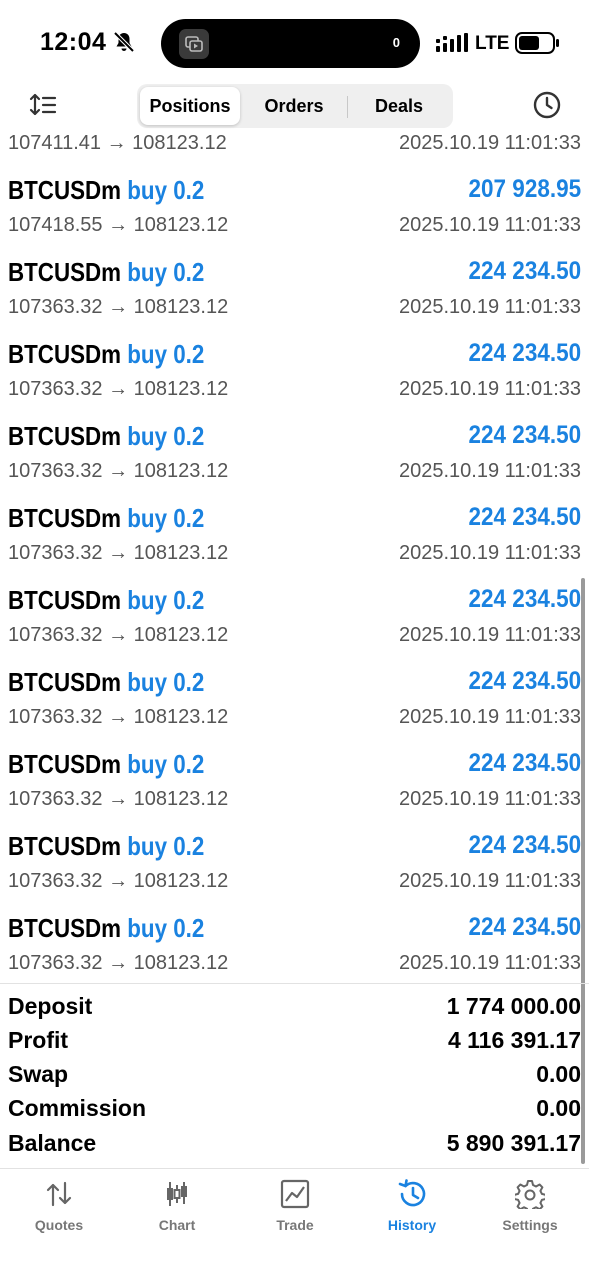 The image size is (589, 1280). What do you see at coordinates (177, 1209) in the screenshot?
I see `nav-item-chart: Chart` at bounding box center [177, 1209].